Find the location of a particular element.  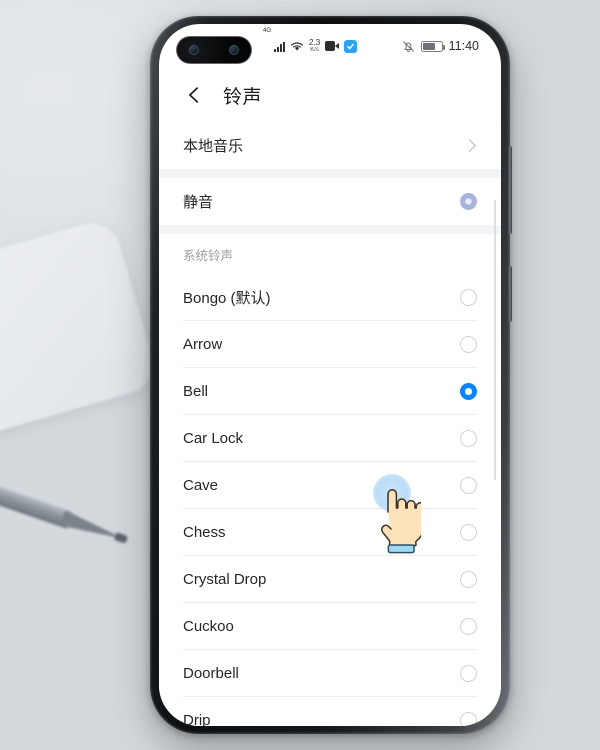

ringtone-label: Cave is located at coordinates (201, 485).